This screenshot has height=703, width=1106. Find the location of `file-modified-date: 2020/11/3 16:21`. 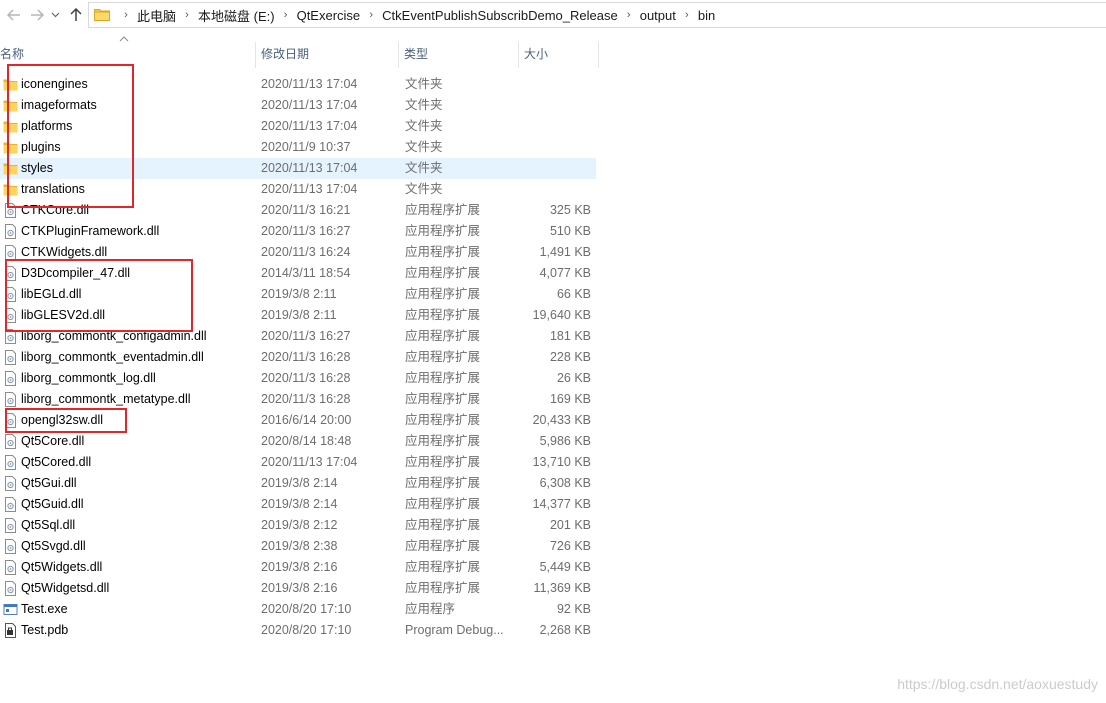

file-modified-date: 2020/11/3 16:21 is located at coordinates (306, 210).